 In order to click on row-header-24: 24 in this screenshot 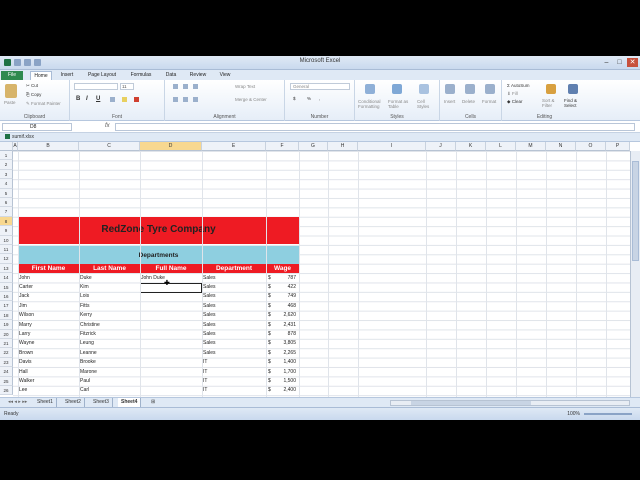, I will do `click(6, 372)`.